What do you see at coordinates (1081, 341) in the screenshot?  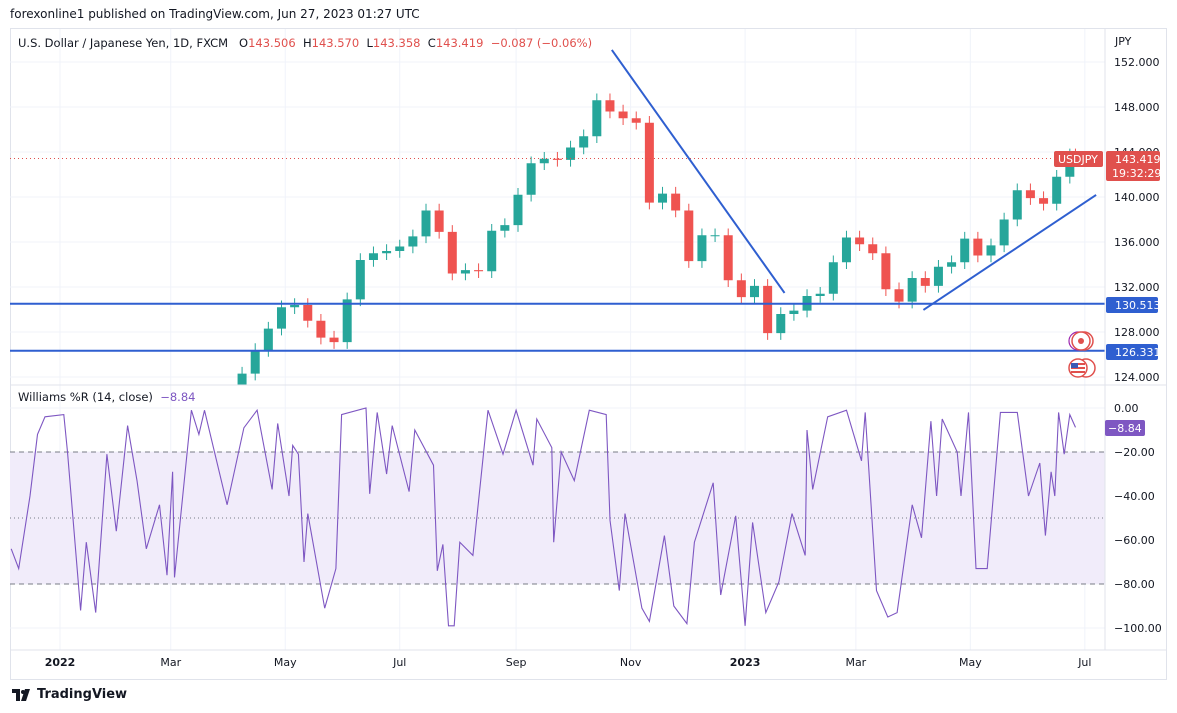 I see `event-circle-icon` at bounding box center [1081, 341].